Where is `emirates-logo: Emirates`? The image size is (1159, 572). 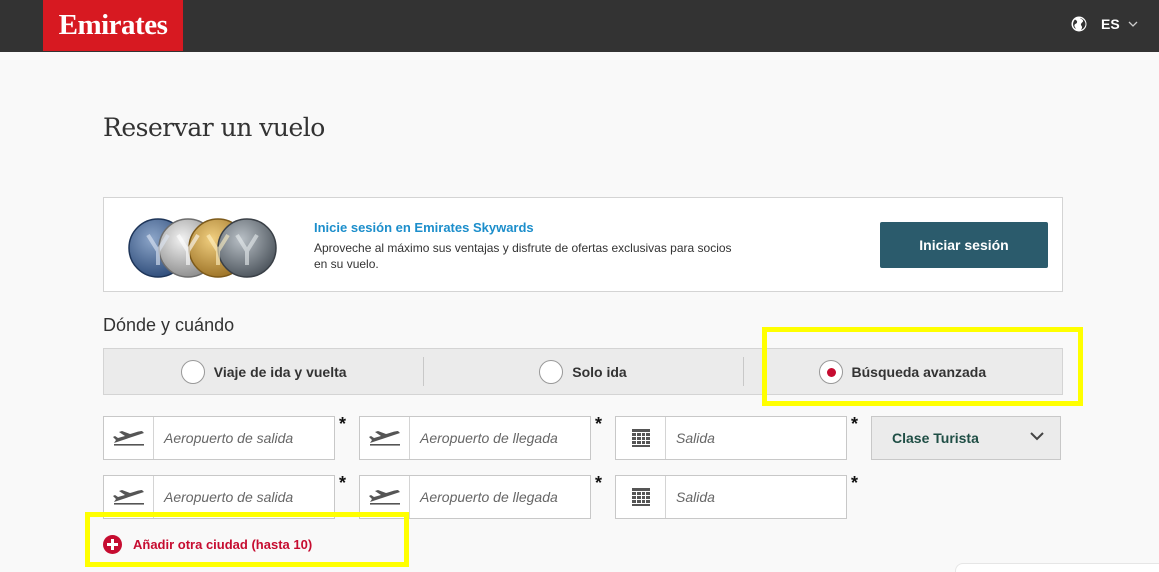 emirates-logo: Emirates is located at coordinates (113, 25).